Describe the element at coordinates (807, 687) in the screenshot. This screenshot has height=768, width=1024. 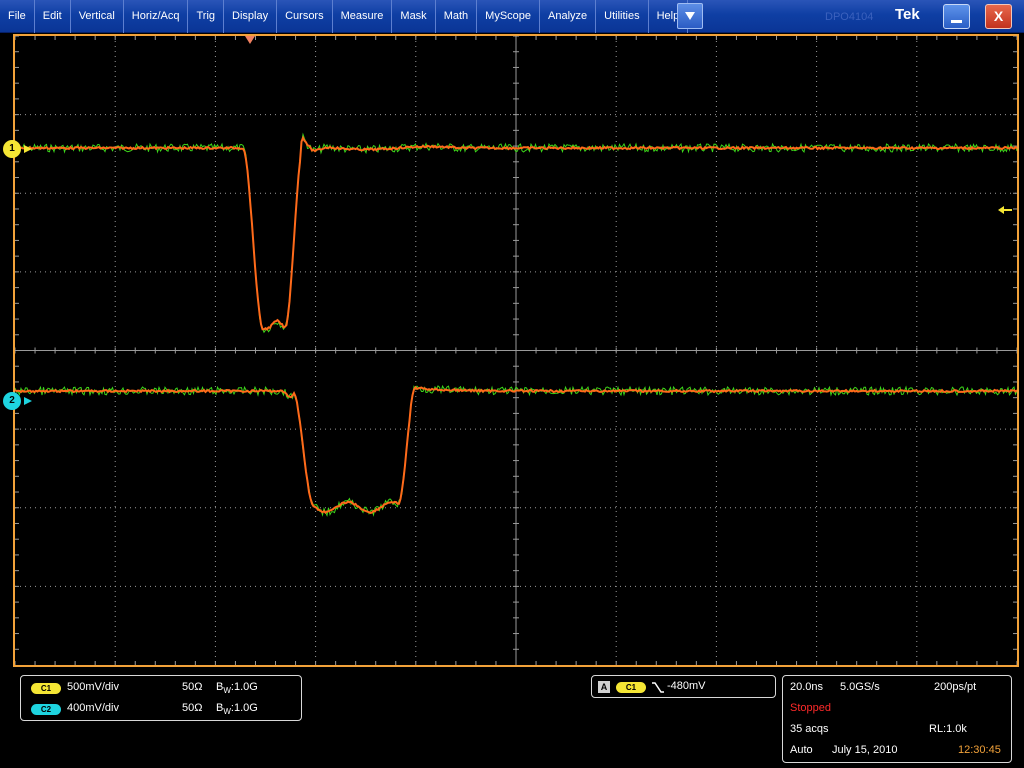
I see `time-per-div: 20.0ns` at that location.